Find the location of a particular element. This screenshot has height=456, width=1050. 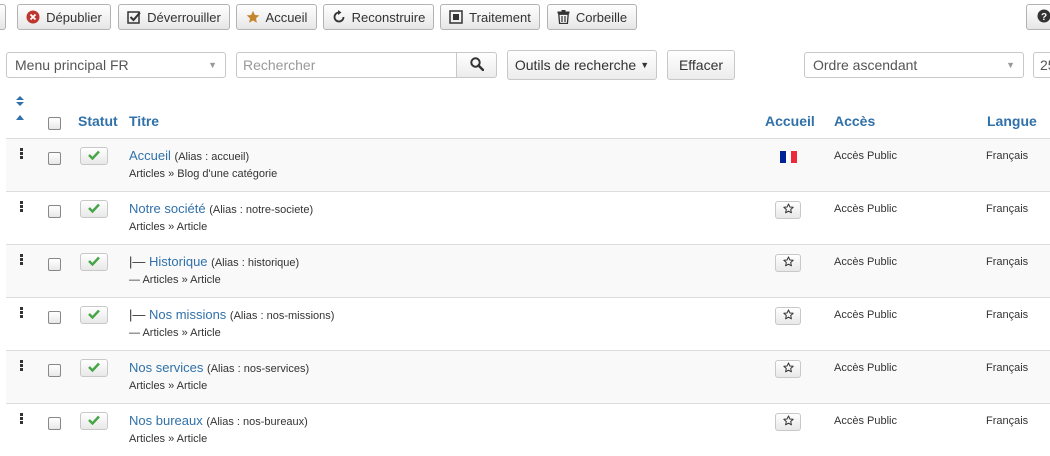

trash-button: Corbeille is located at coordinates (592, 17).